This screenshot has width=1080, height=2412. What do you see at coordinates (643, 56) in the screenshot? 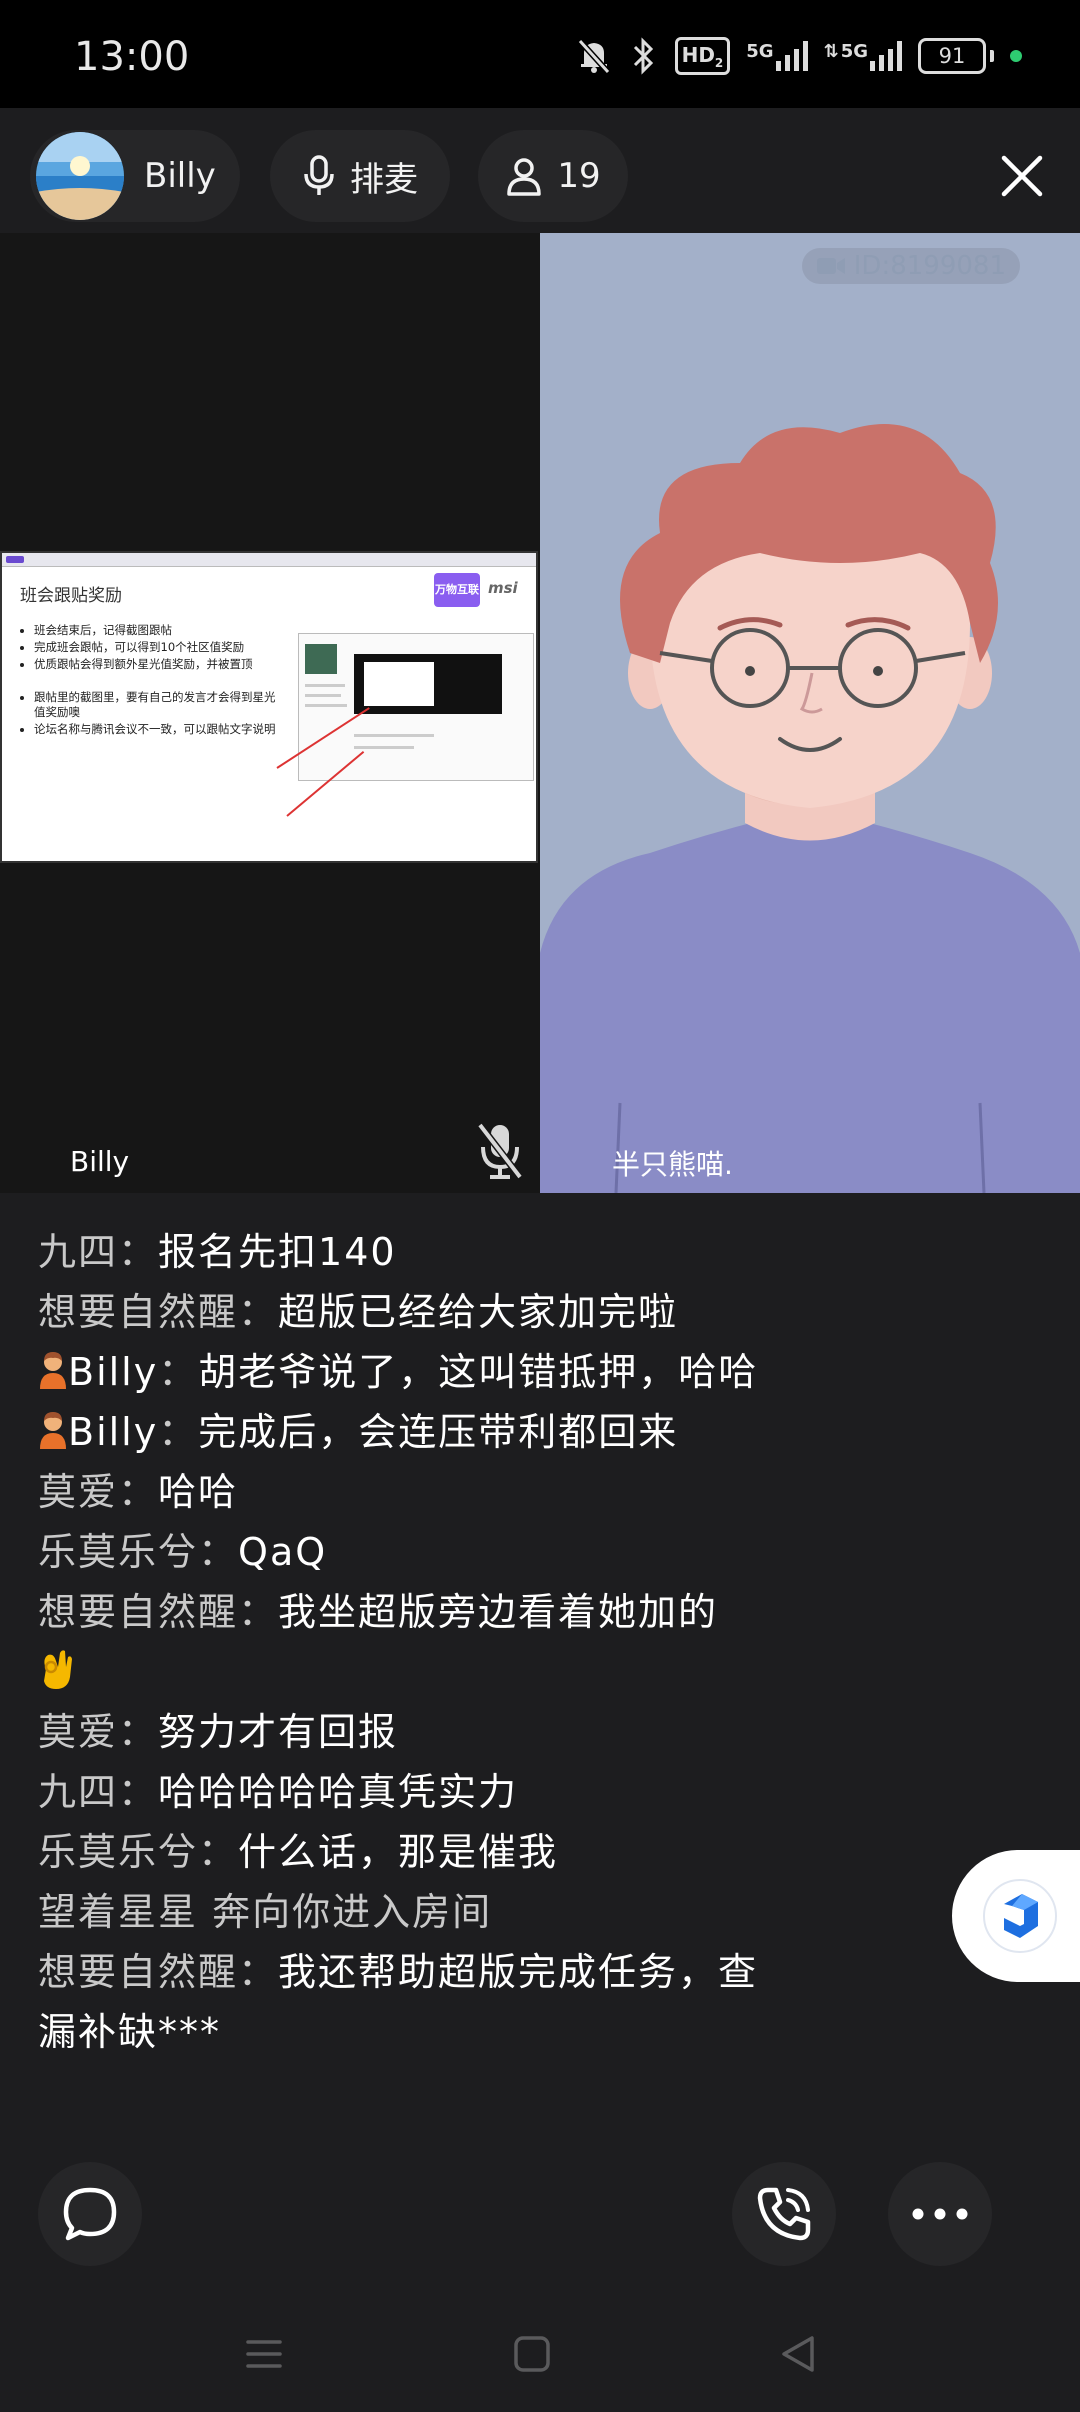
I see `bluetooth-icon` at bounding box center [643, 56].